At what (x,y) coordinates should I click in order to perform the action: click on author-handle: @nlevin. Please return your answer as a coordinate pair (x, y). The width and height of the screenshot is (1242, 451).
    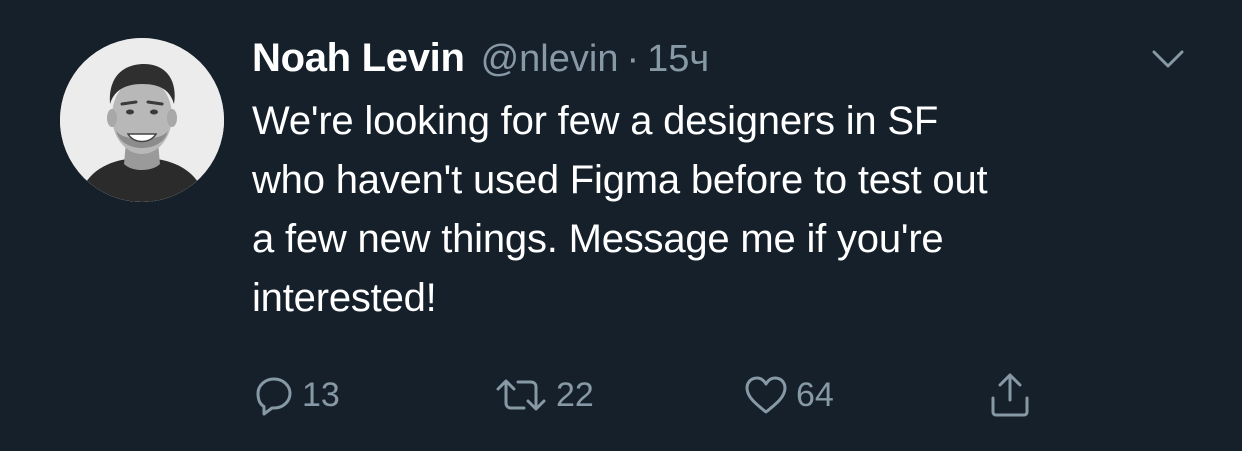
    Looking at the image, I should click on (550, 59).